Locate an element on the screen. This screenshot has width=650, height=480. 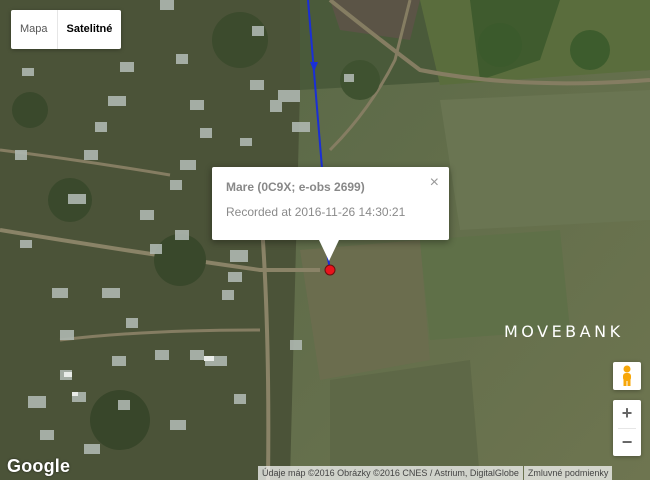
map-type-map-button: Mapa is located at coordinates (34, 29).